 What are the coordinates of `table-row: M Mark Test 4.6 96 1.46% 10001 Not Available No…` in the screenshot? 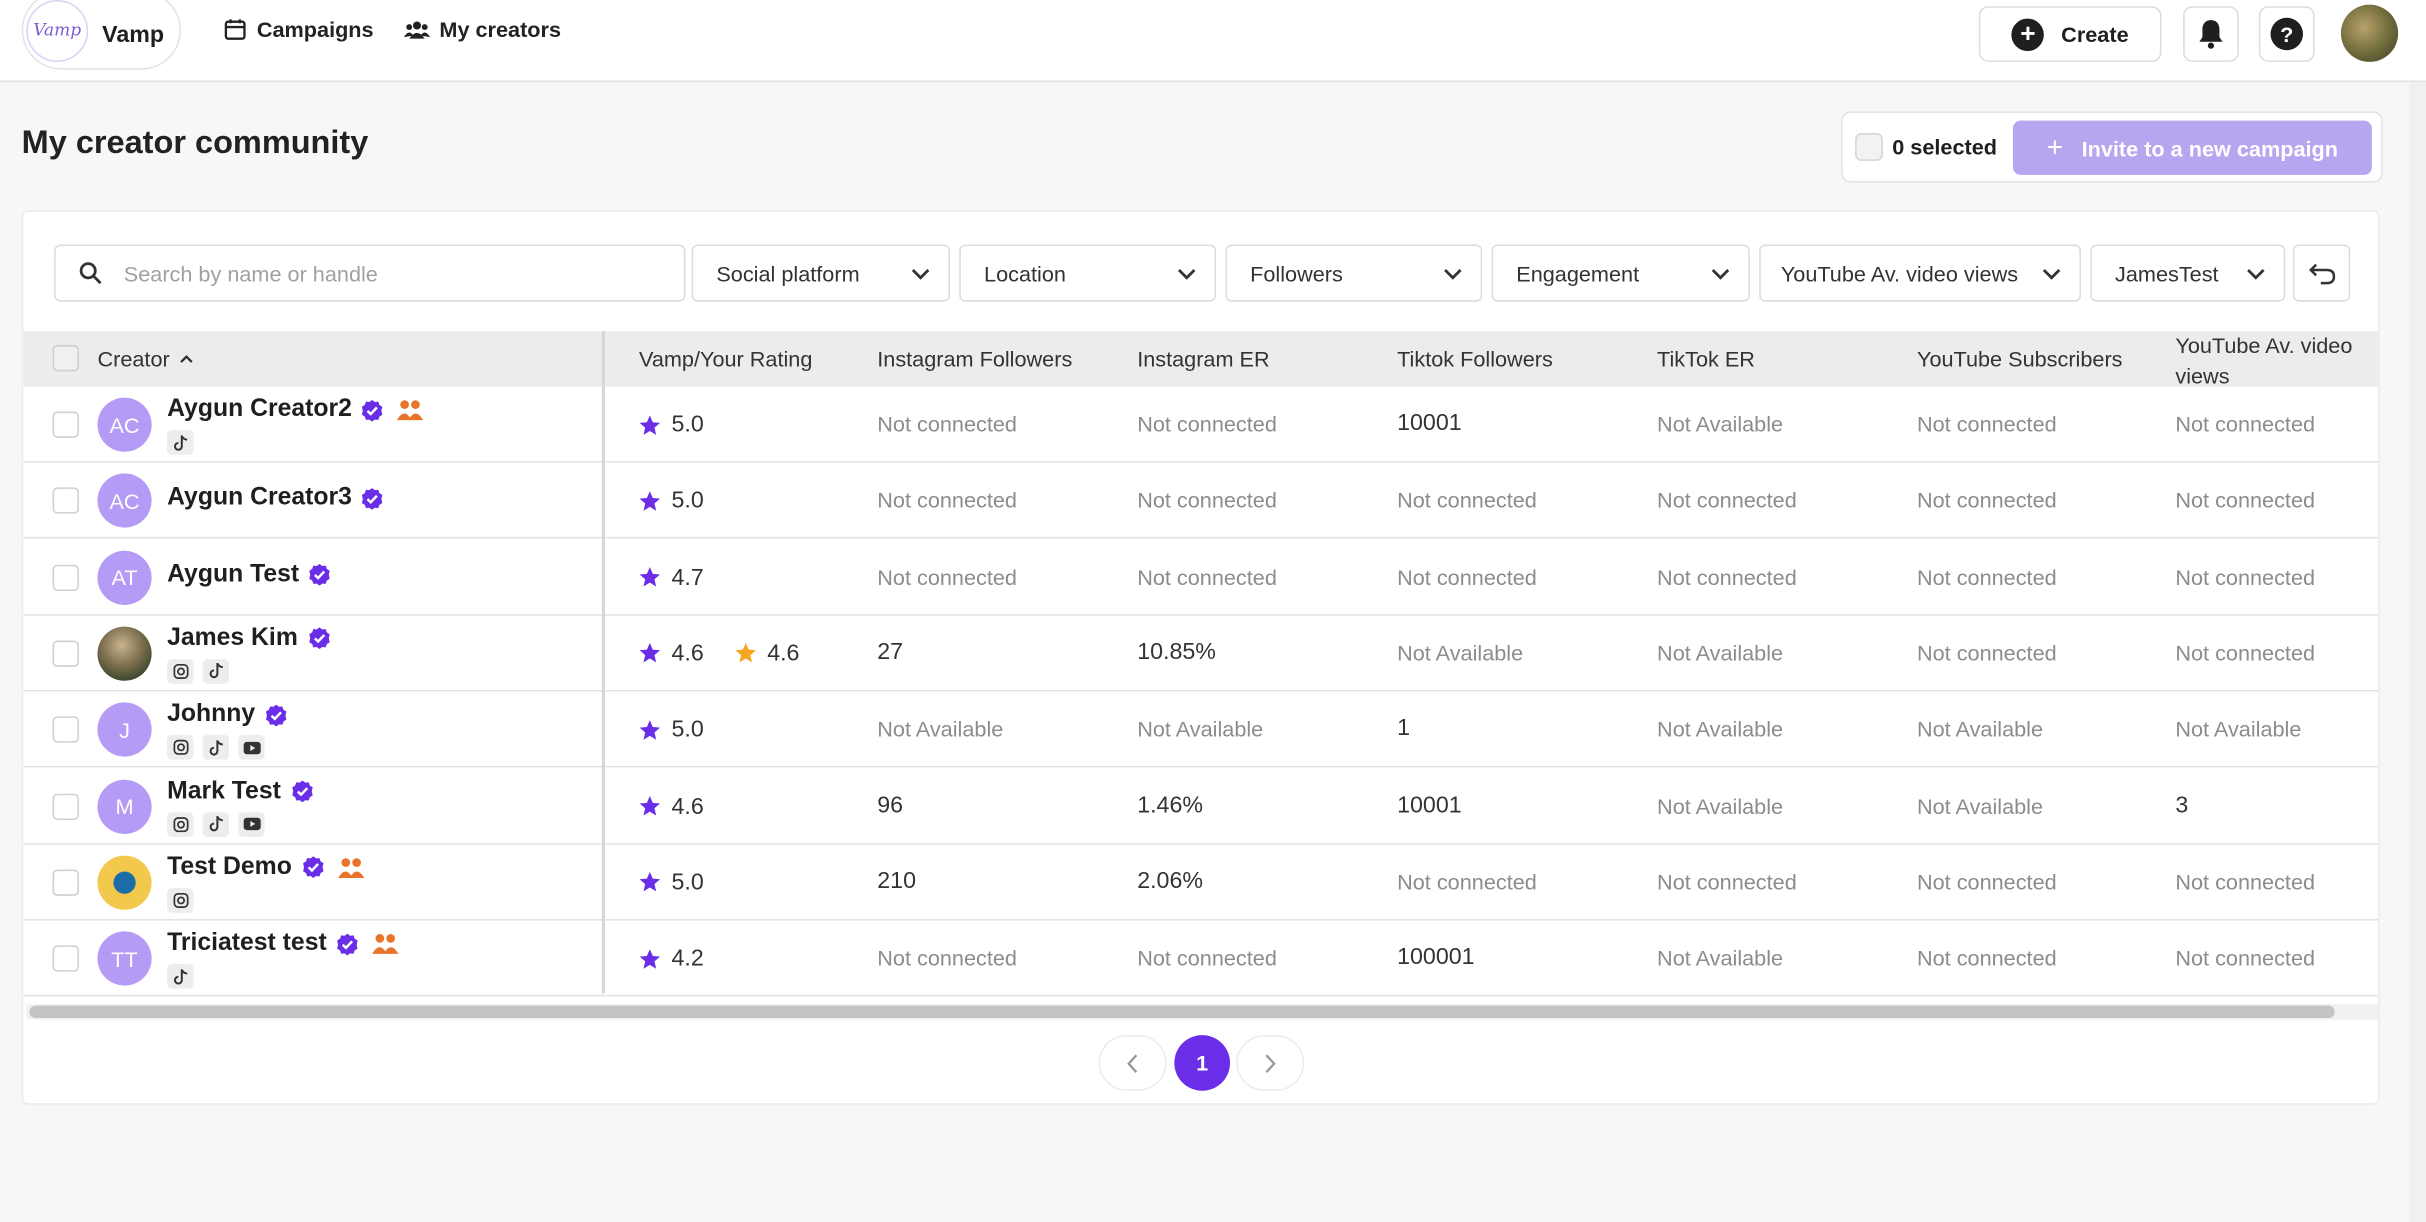 It's located at (1201, 806).